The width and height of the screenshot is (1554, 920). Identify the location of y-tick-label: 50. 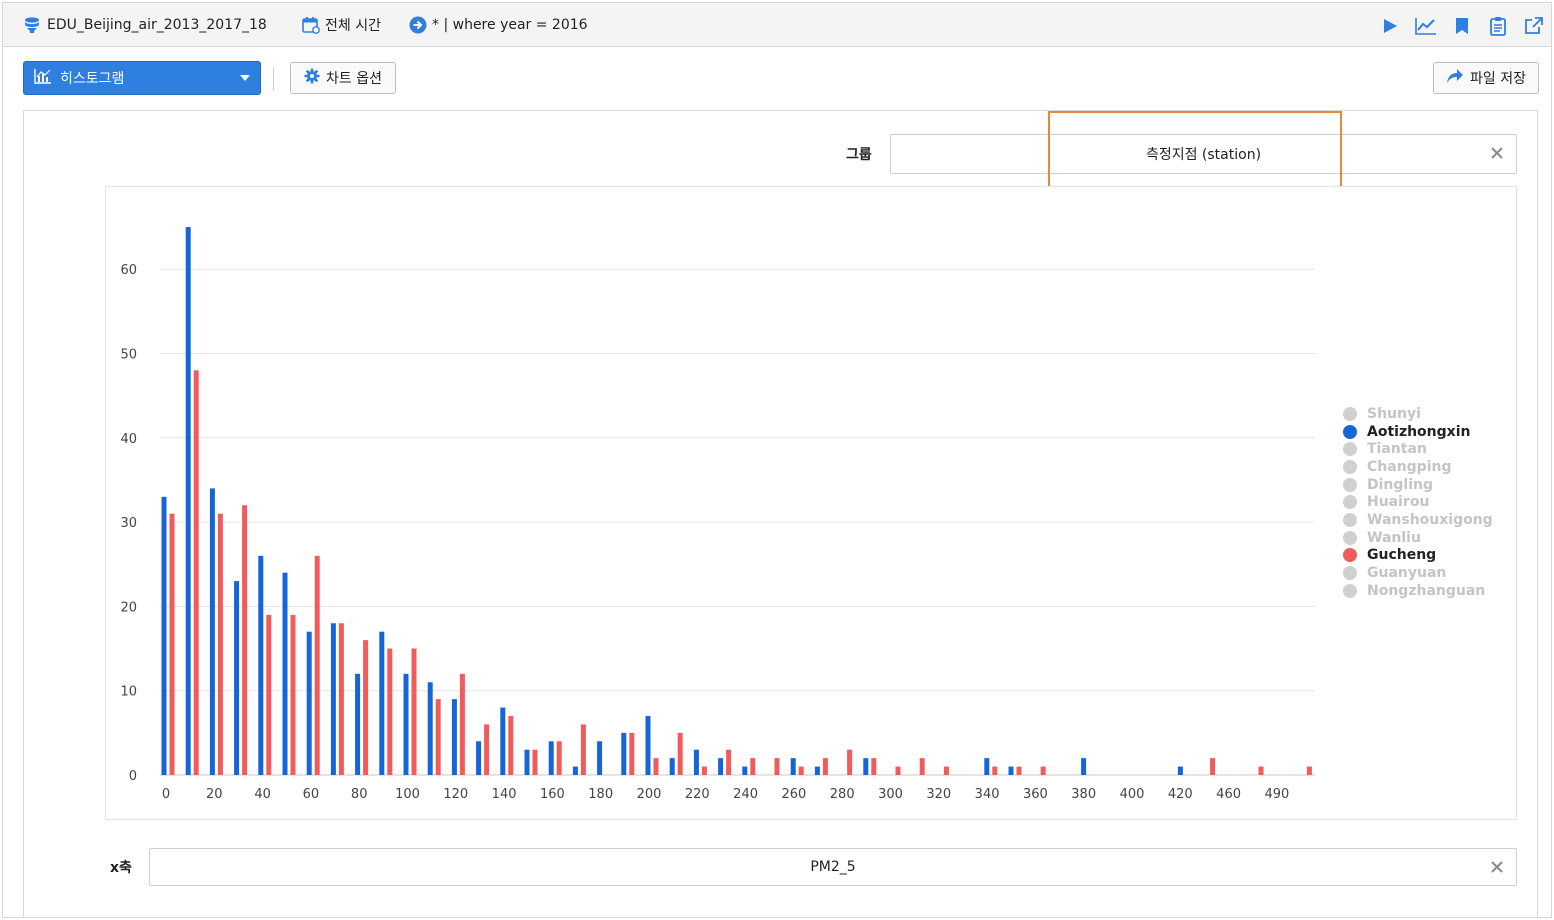
(128, 355).